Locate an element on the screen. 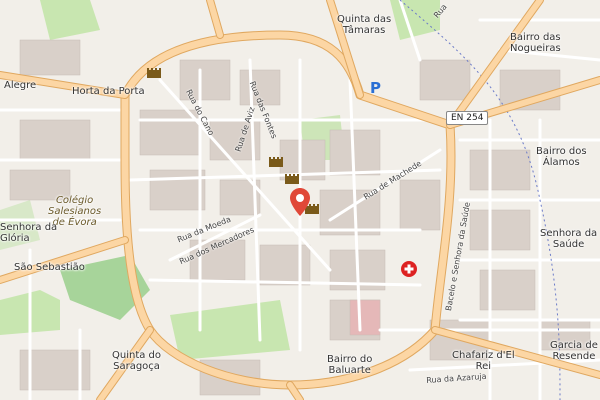  place-label-garcia-de-resende: Garcia de Resende is located at coordinates (574, 351).